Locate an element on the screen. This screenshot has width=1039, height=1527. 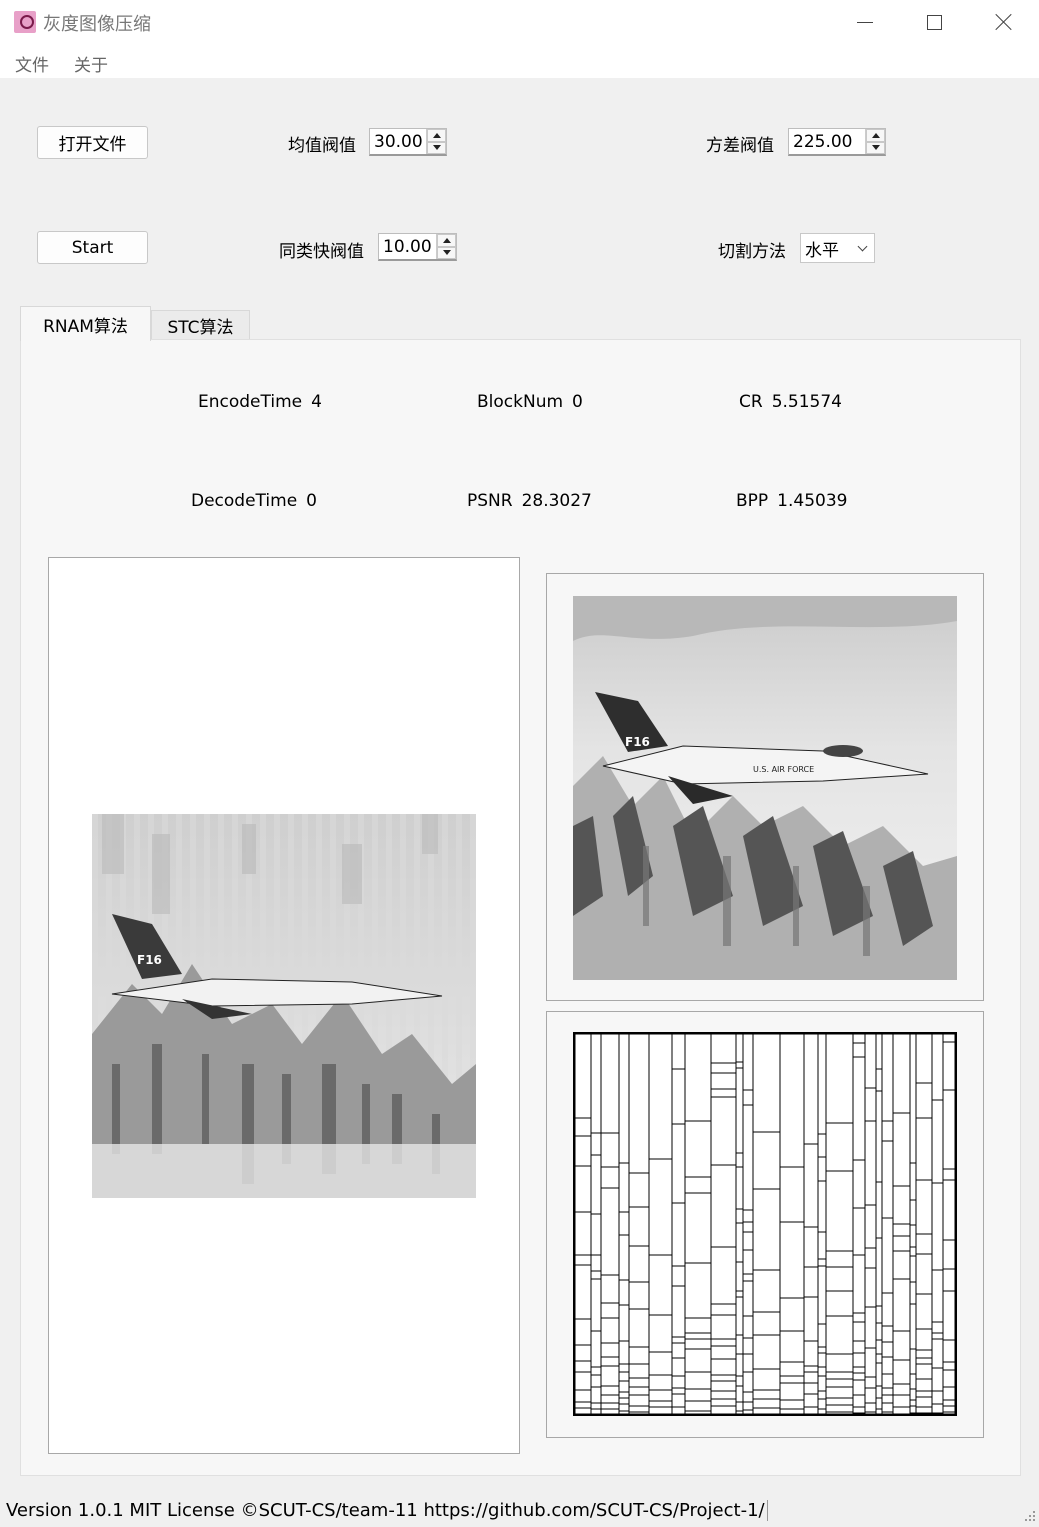
psnr-stat: PSNR 28.3027 is located at coordinates (529, 501).